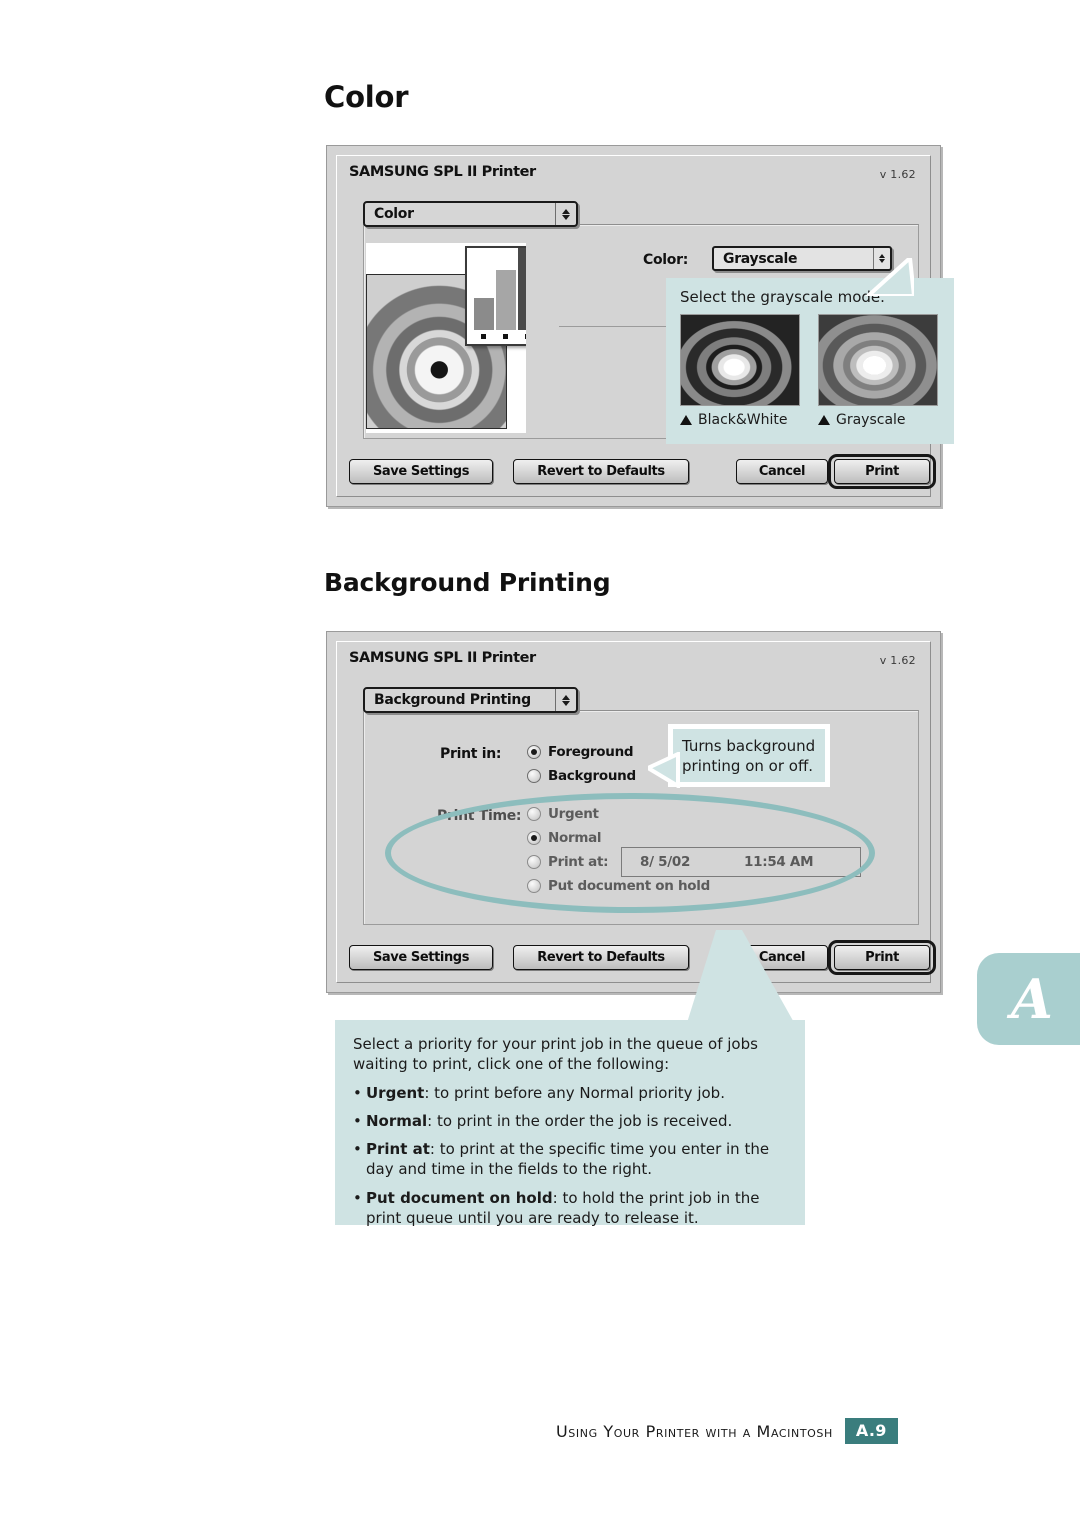 This screenshot has height=1523, width=1080. Describe the element at coordinates (479, 816) in the screenshot. I see `print-time-label: Print Time:` at that location.